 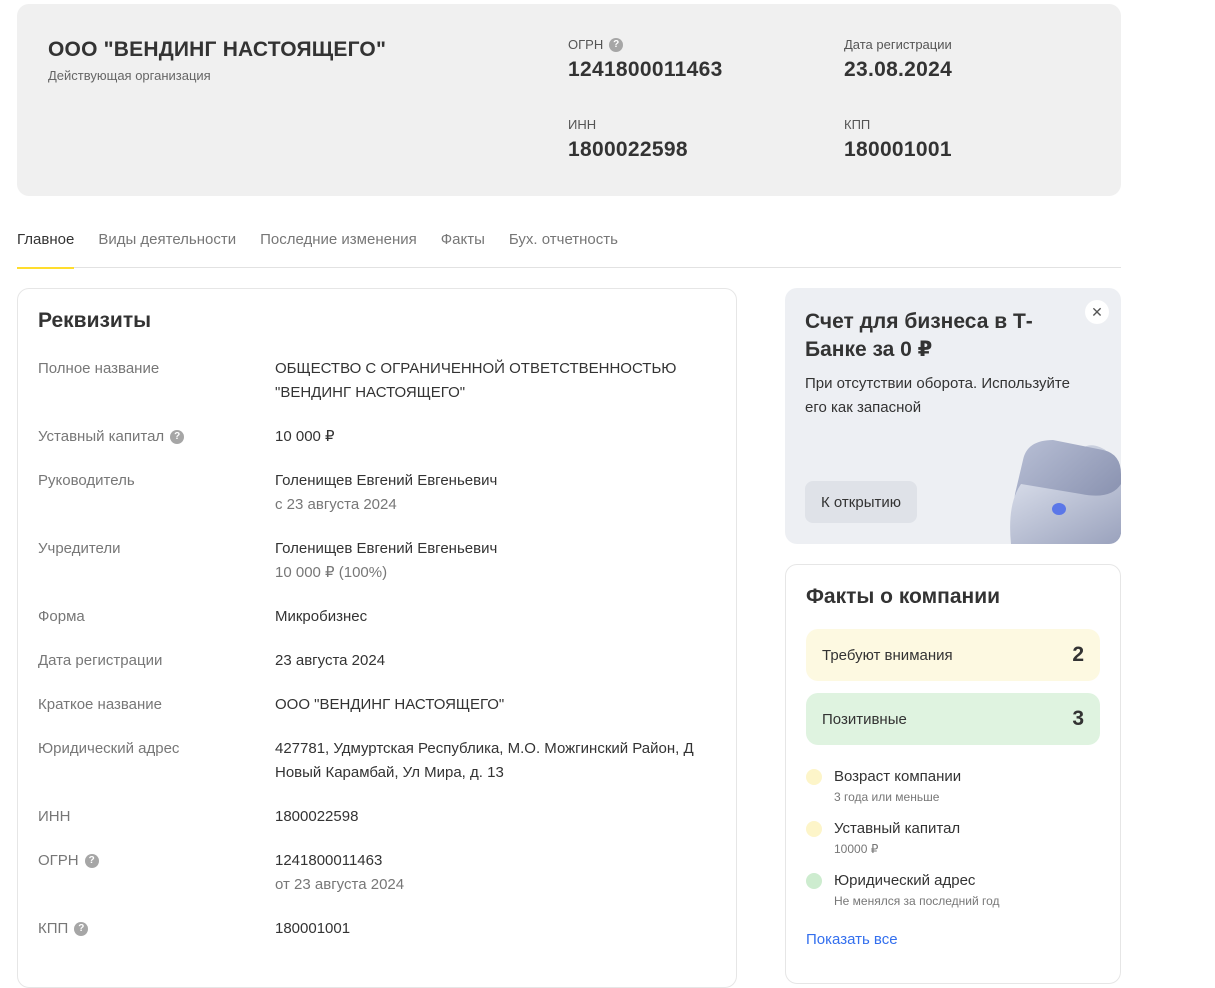 What do you see at coordinates (100, 704) in the screenshot?
I see `requisite-label: Краткое название` at bounding box center [100, 704].